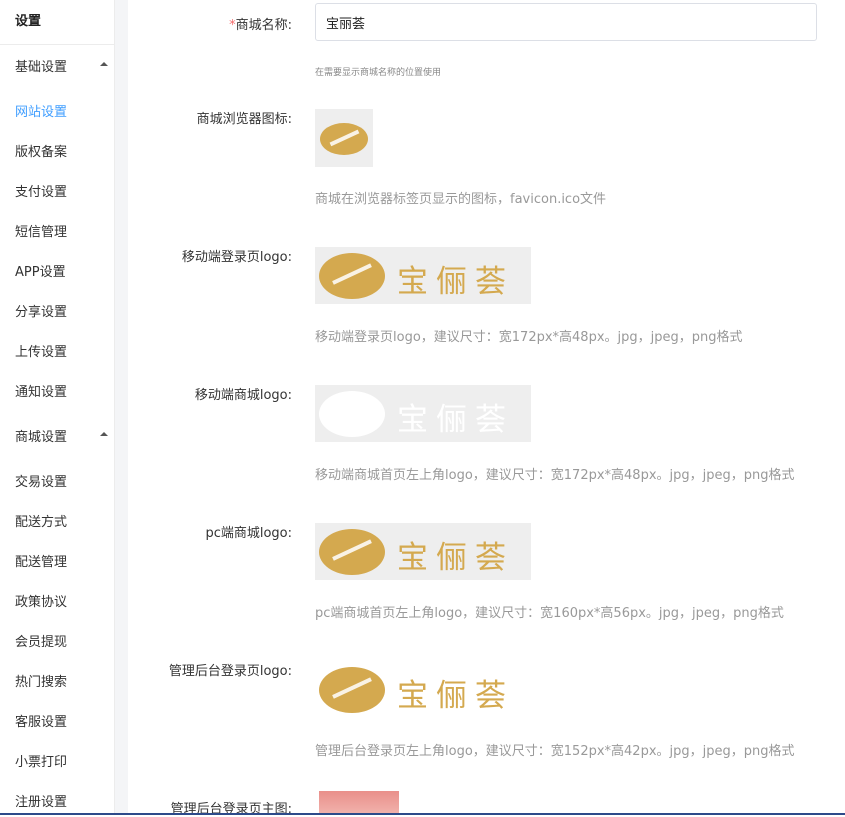  Describe the element at coordinates (243, 395) in the screenshot. I see `mobile-mall-logo-label: 移动端商城logo:` at that location.